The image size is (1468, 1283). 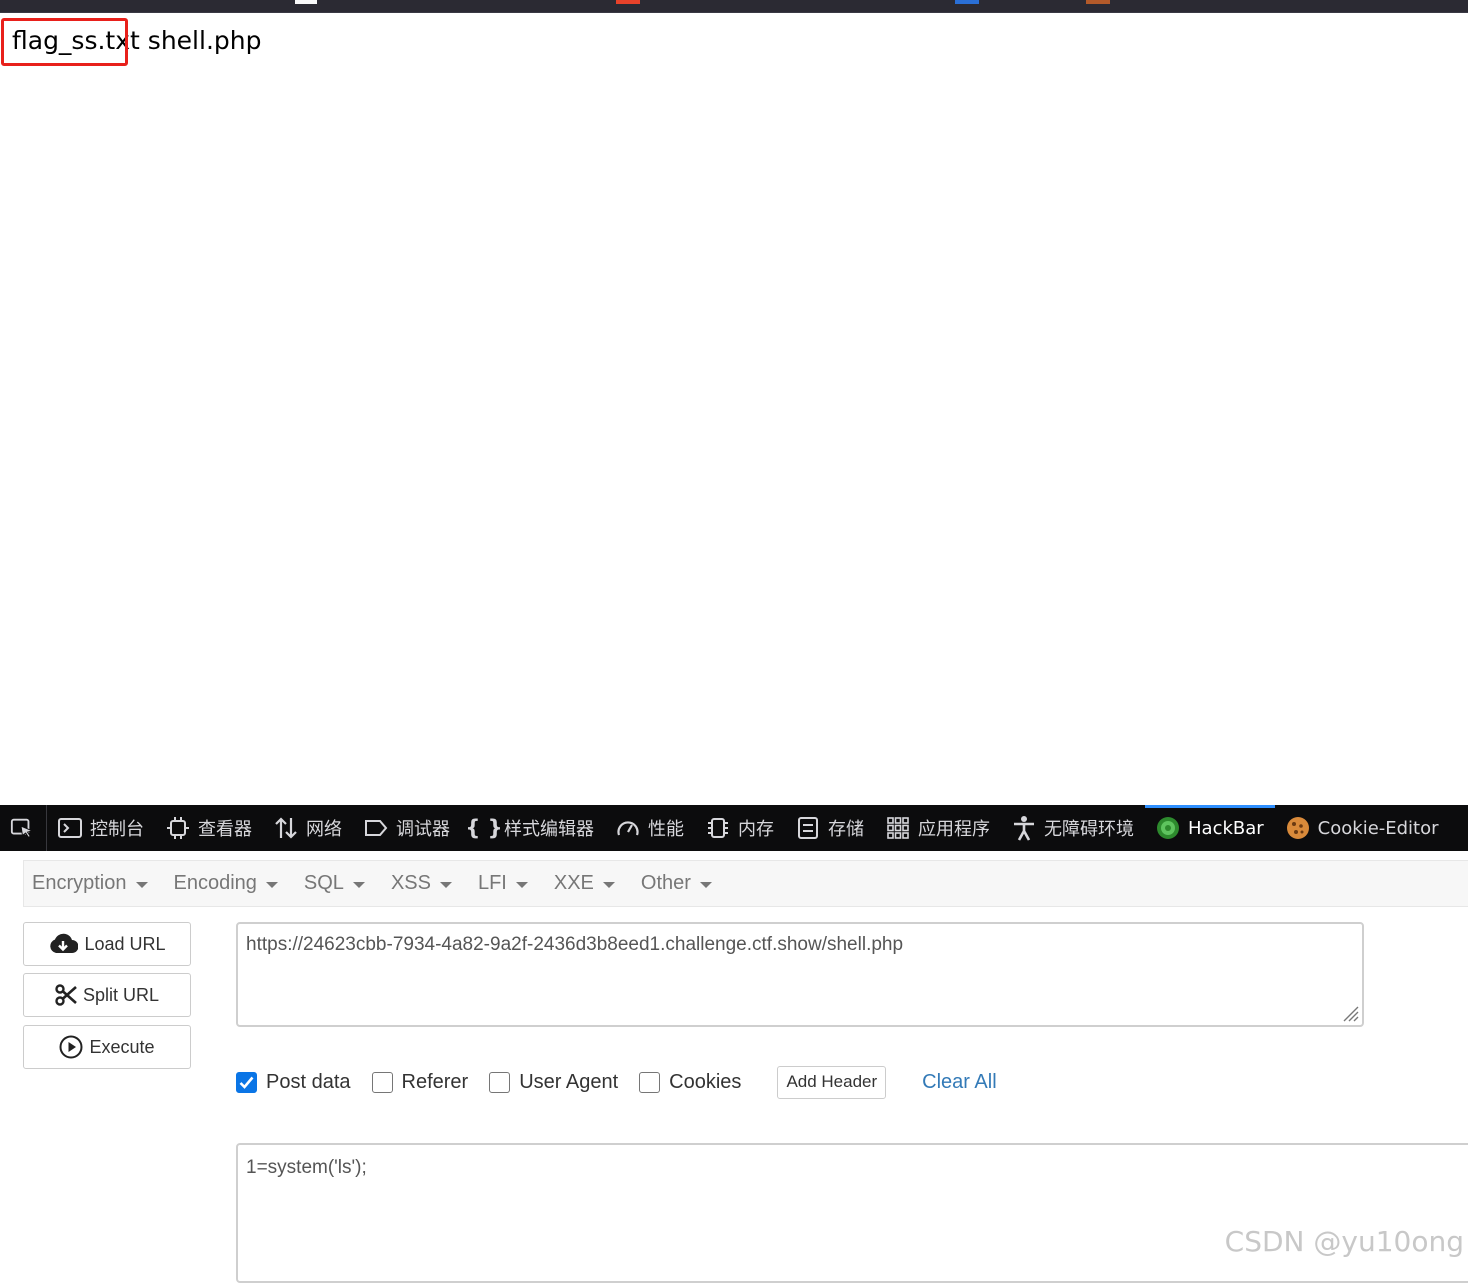 What do you see at coordinates (122, 1046) in the screenshot?
I see `execute-label: Execute` at bounding box center [122, 1046].